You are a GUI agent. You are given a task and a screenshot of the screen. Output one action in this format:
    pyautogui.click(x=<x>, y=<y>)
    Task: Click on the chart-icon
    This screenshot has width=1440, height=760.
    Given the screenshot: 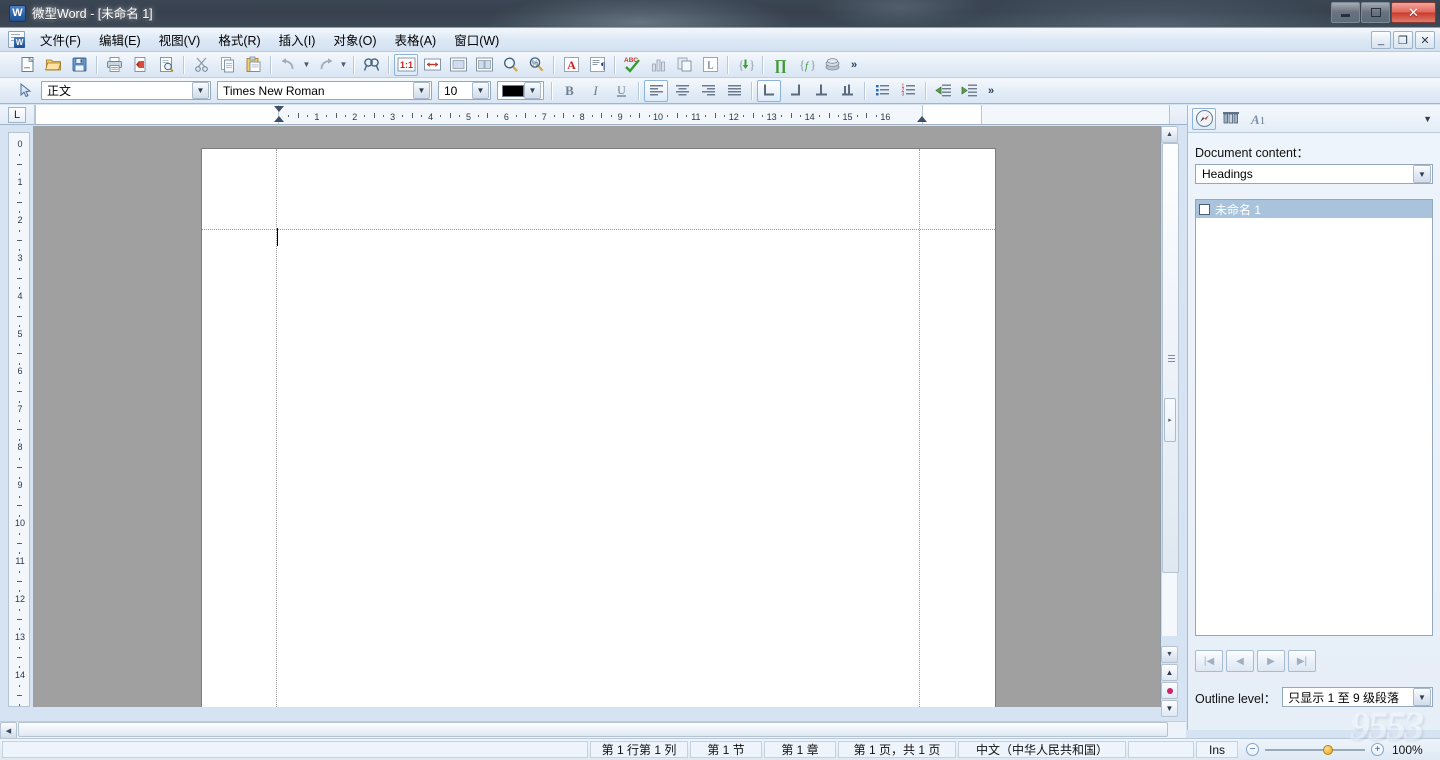 What is the action you would take?
    pyautogui.click(x=658, y=65)
    